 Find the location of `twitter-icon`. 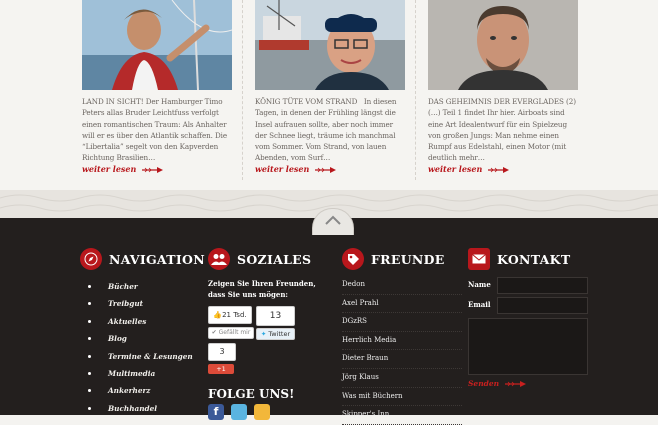

twitter-icon is located at coordinates (239, 412).